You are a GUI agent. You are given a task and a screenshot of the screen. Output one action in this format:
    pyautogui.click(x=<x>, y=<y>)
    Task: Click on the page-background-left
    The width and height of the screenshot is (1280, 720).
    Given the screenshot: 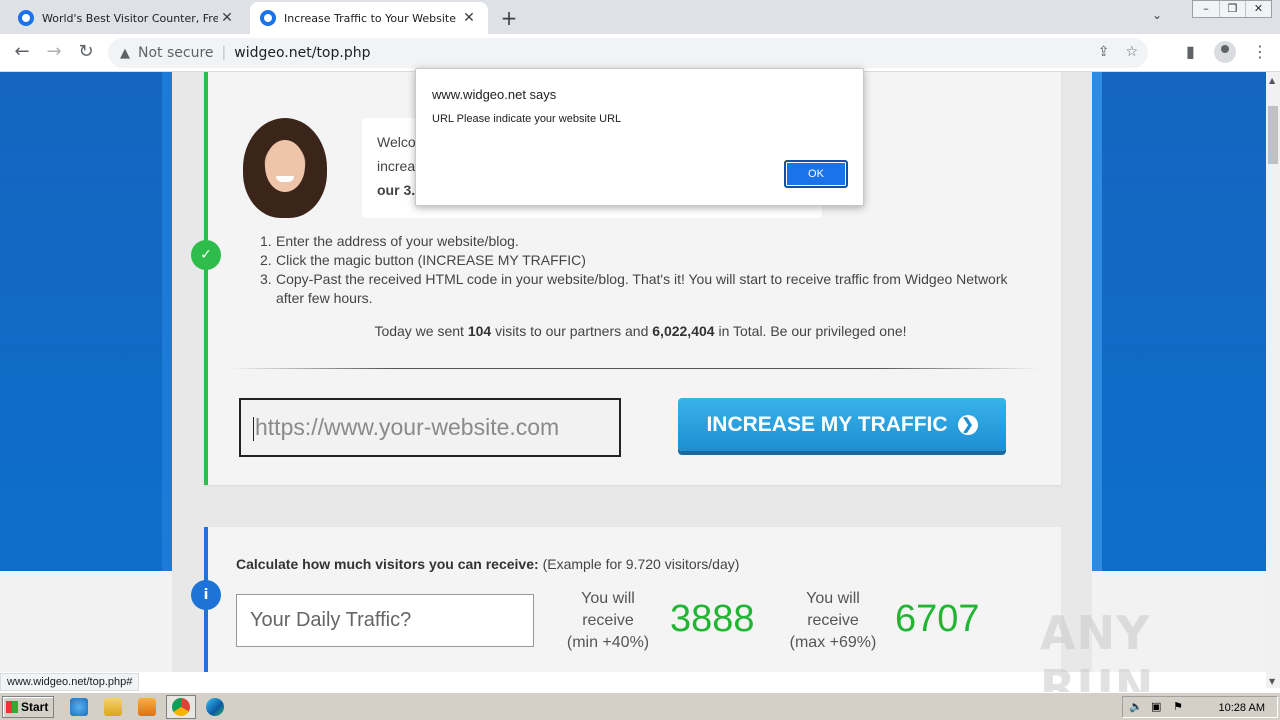 What is the action you would take?
    pyautogui.click(x=86, y=321)
    